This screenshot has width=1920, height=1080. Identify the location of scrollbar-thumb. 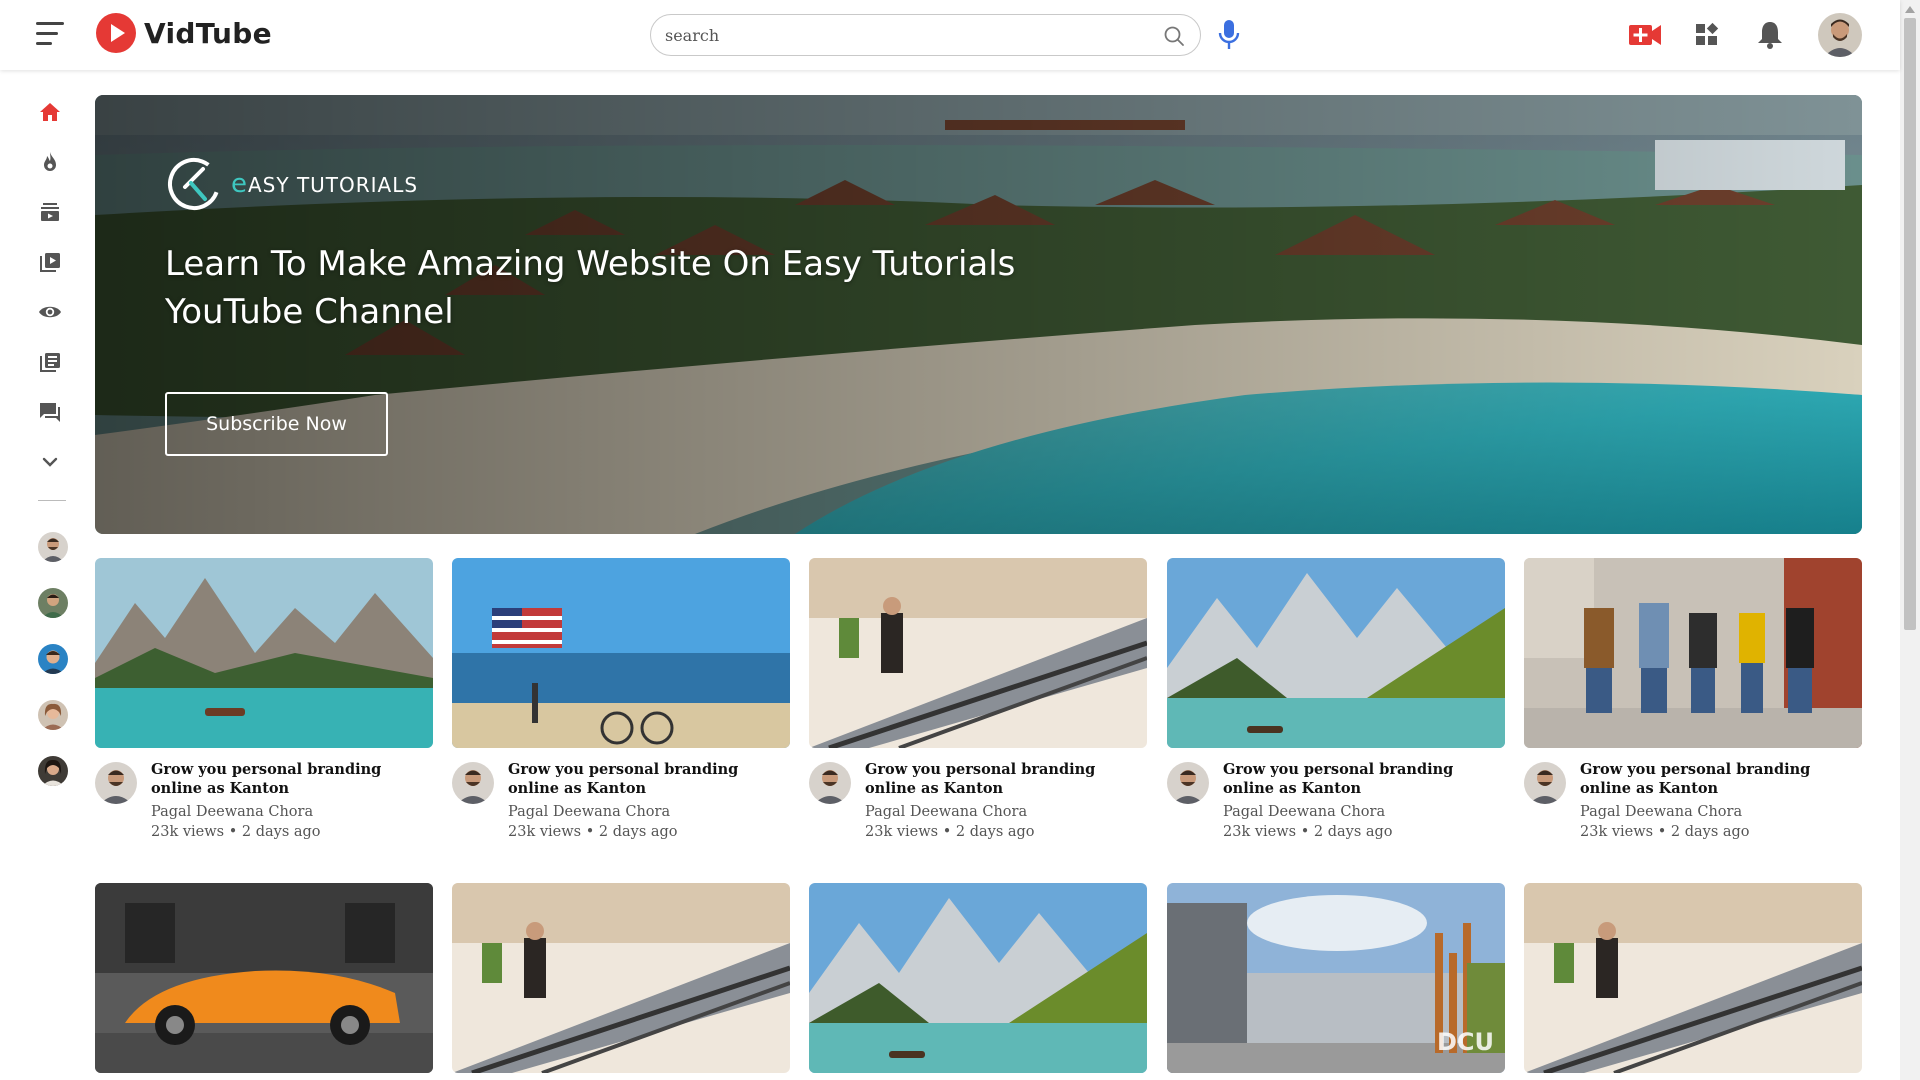
(1910, 324).